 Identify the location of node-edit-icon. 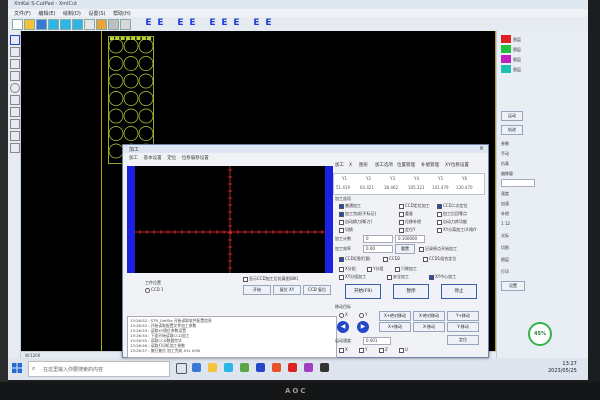
(15, 52).